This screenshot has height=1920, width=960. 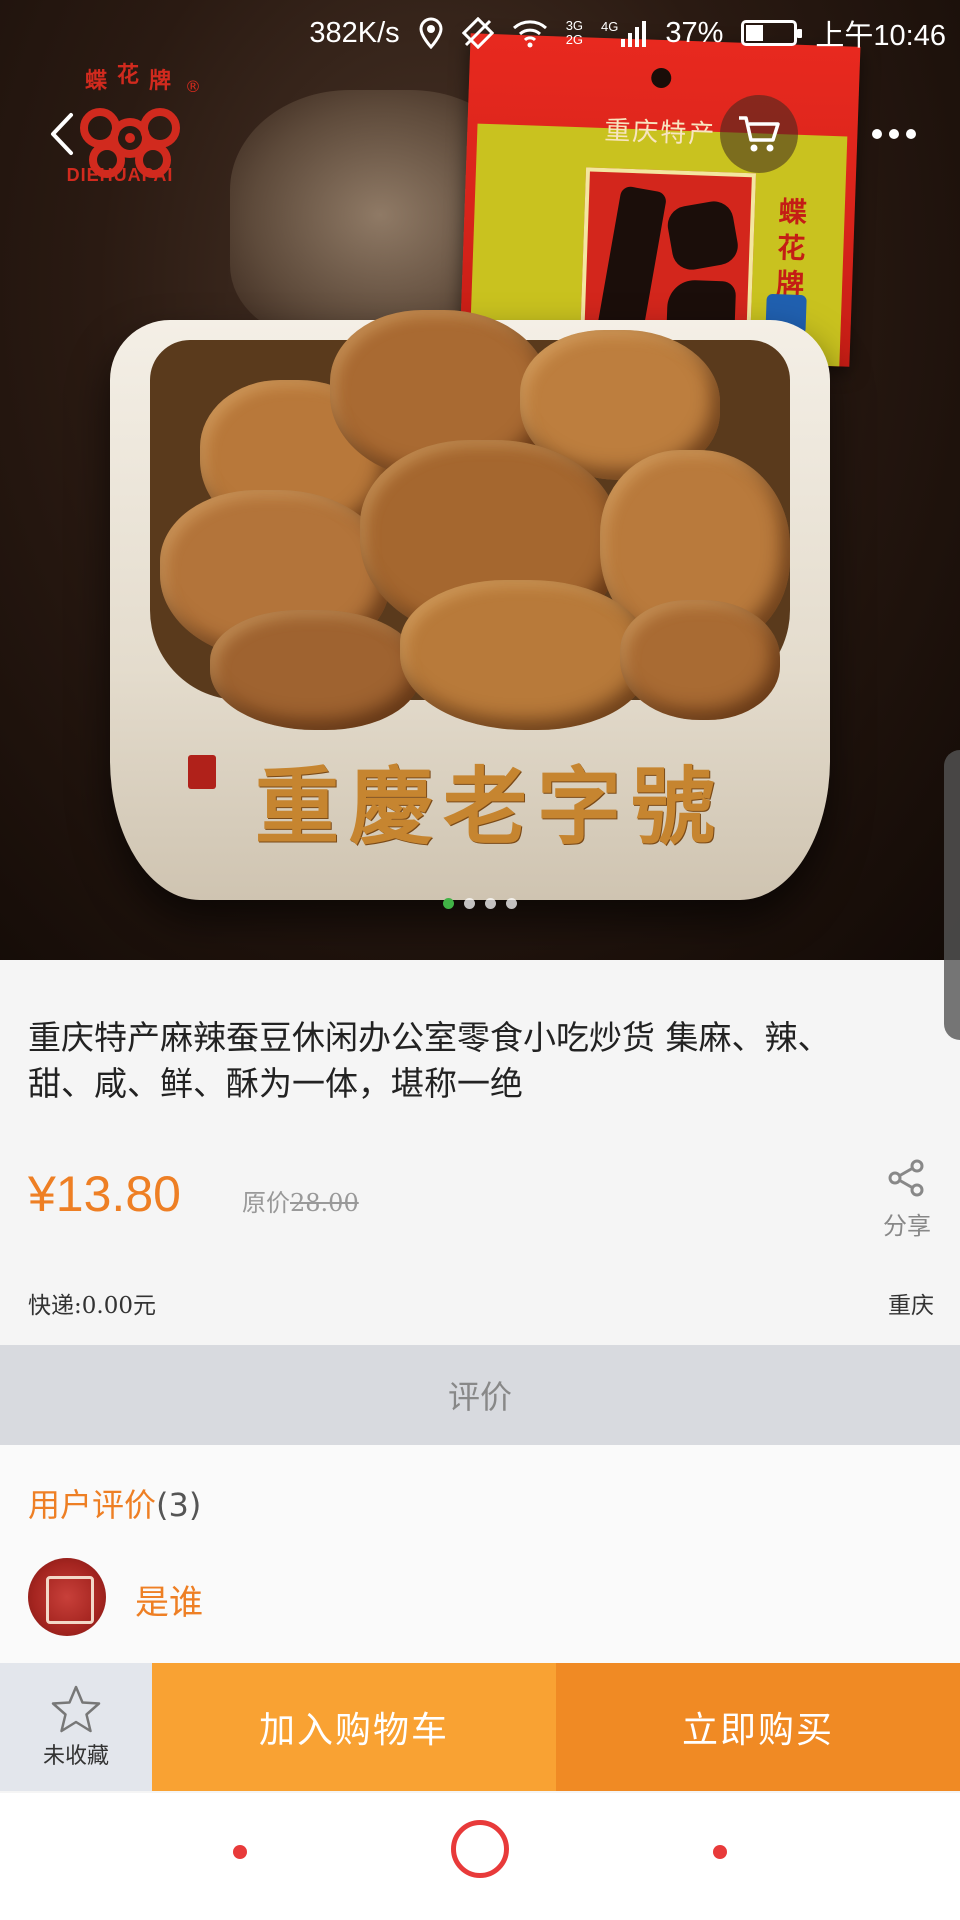 I want to click on logo-char: 蝶, so click(x=96, y=81).